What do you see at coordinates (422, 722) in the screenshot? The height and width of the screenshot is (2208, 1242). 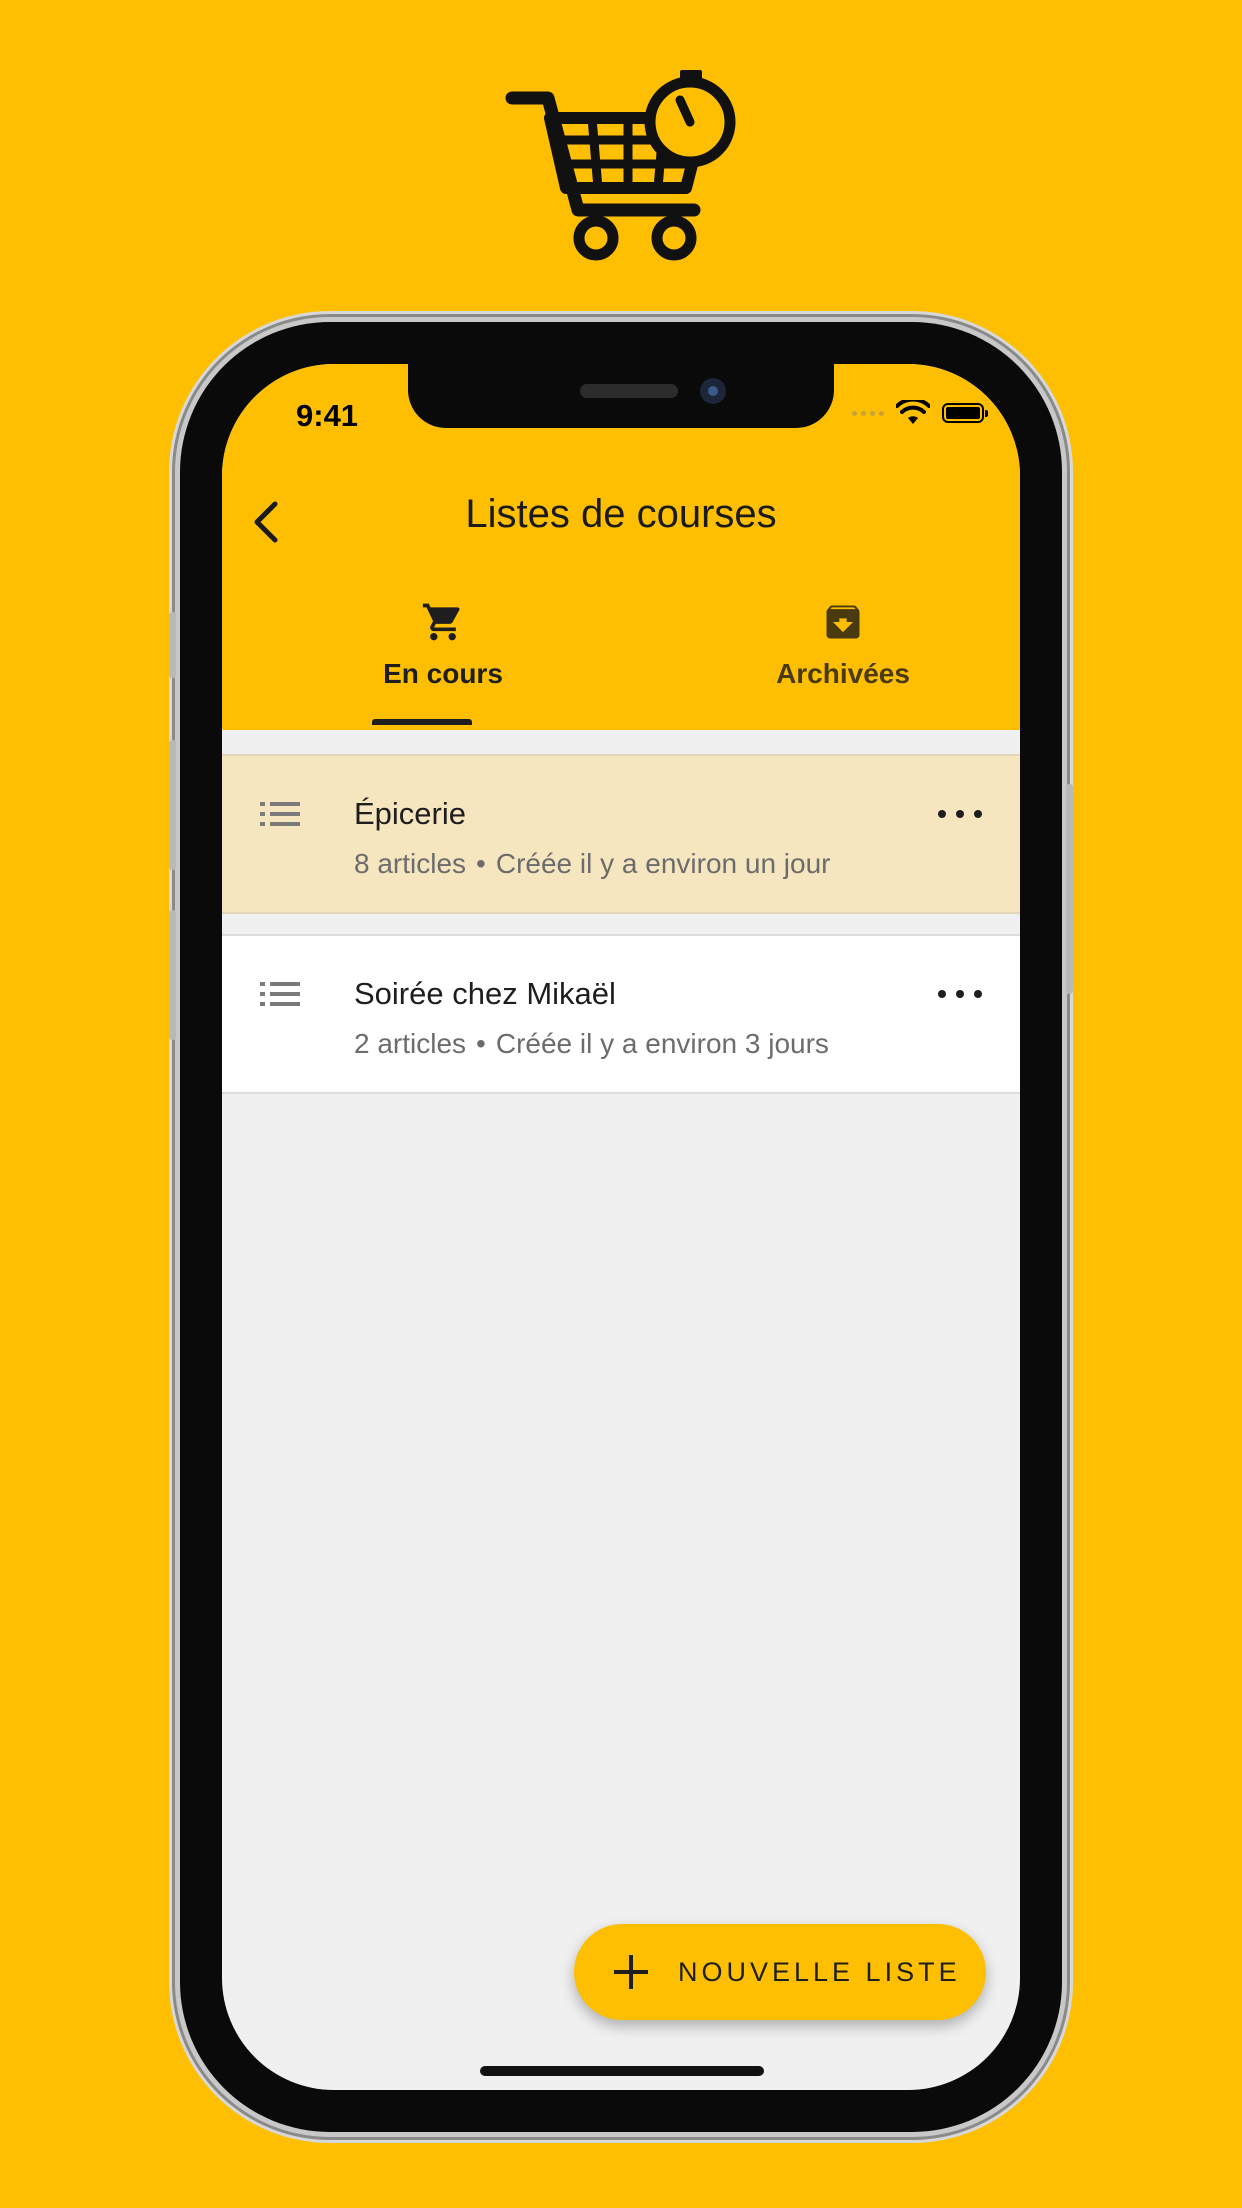 I see `tab-indicator` at bounding box center [422, 722].